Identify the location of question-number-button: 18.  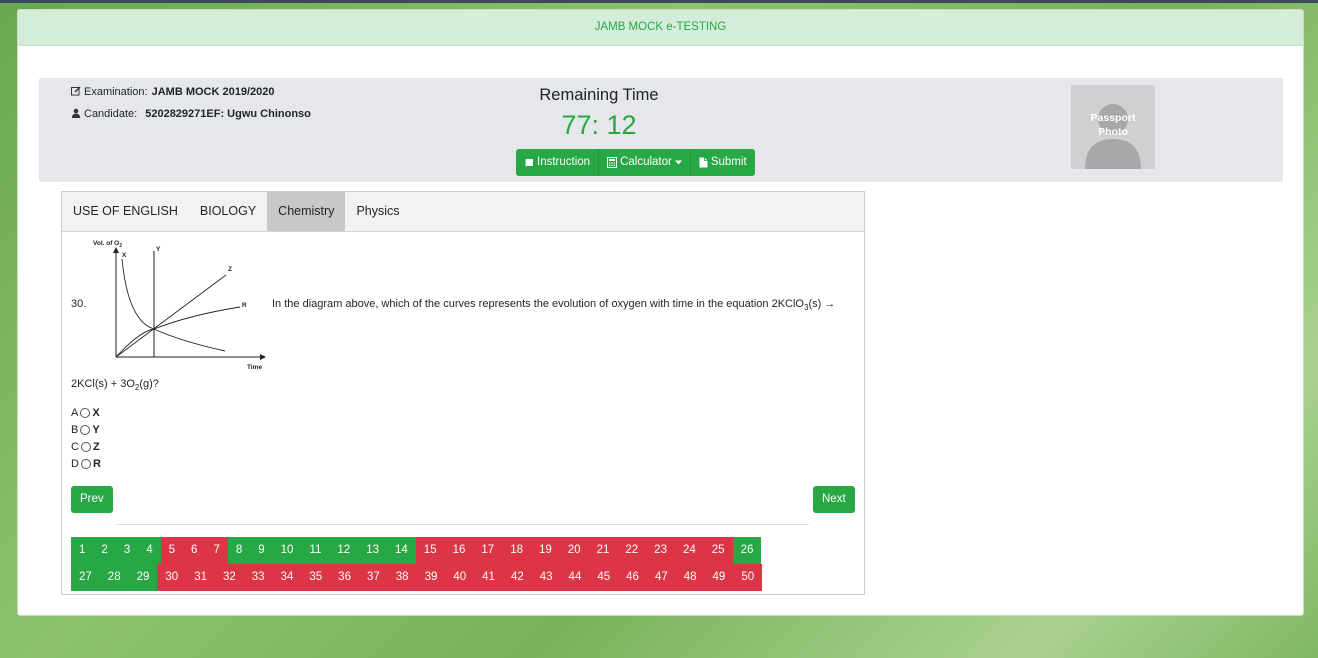
(516, 550).